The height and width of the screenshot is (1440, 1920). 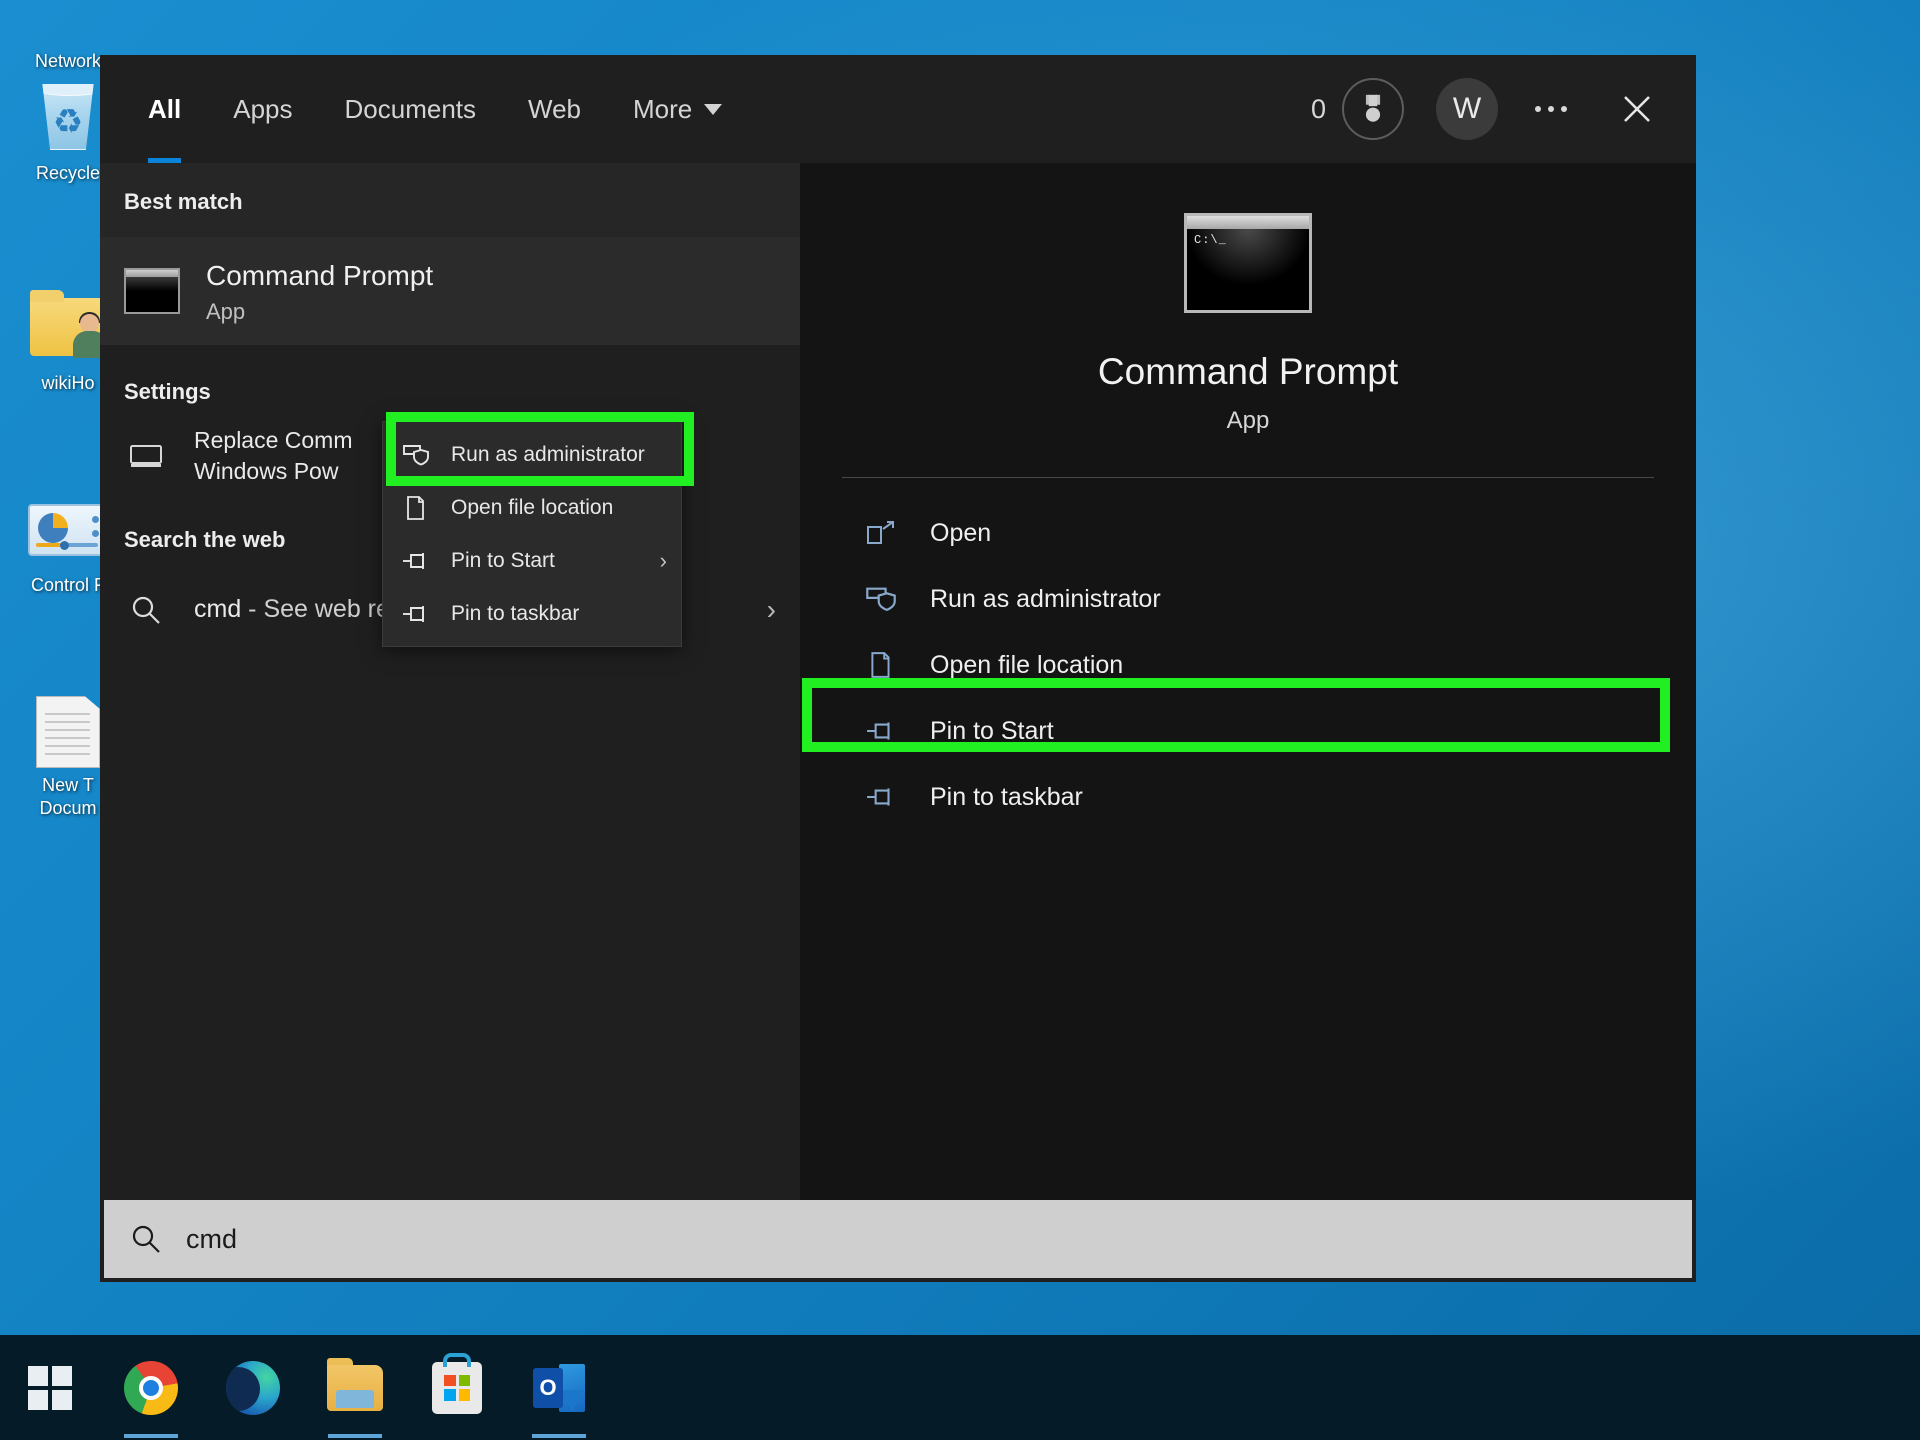 I want to click on section-header-best-match: Best match, so click(x=450, y=200).